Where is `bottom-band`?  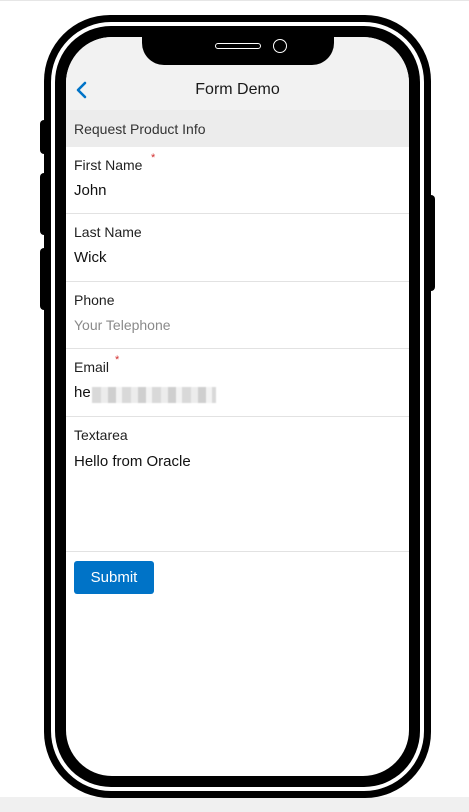
bottom-band is located at coordinates (234, 804).